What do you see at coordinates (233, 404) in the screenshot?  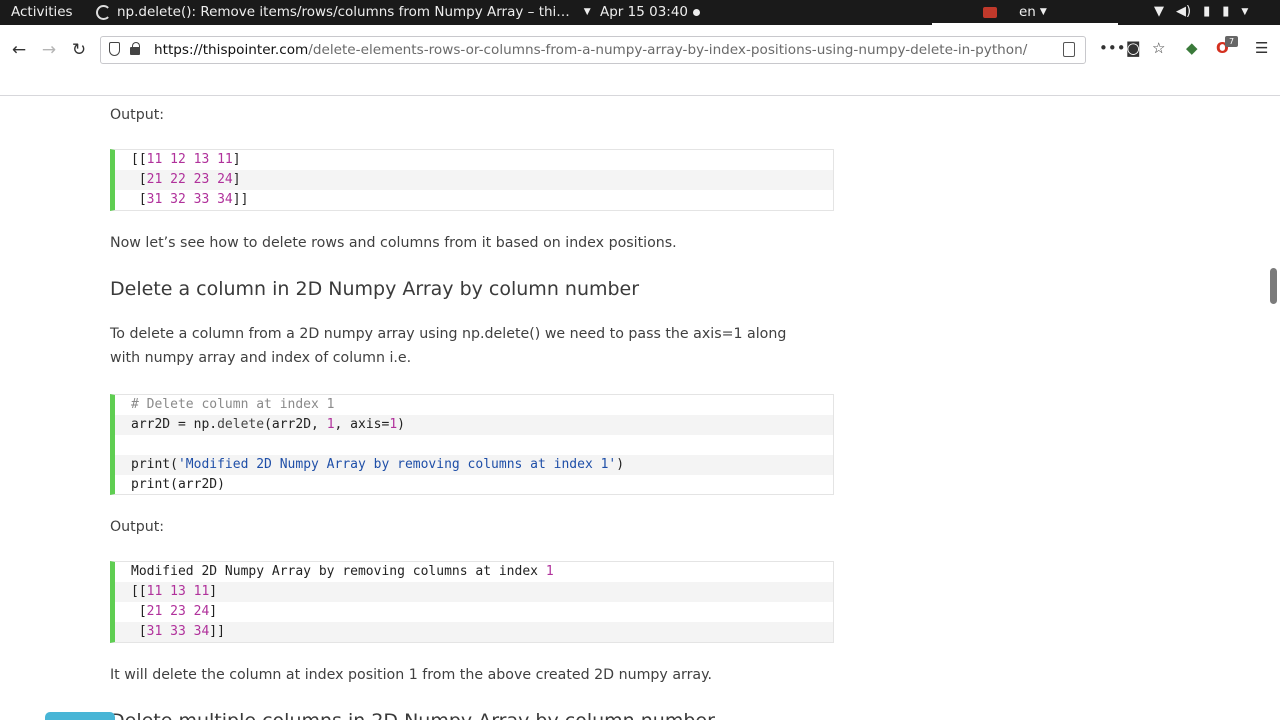 I see `code-line: # Delete column at index 1` at bounding box center [233, 404].